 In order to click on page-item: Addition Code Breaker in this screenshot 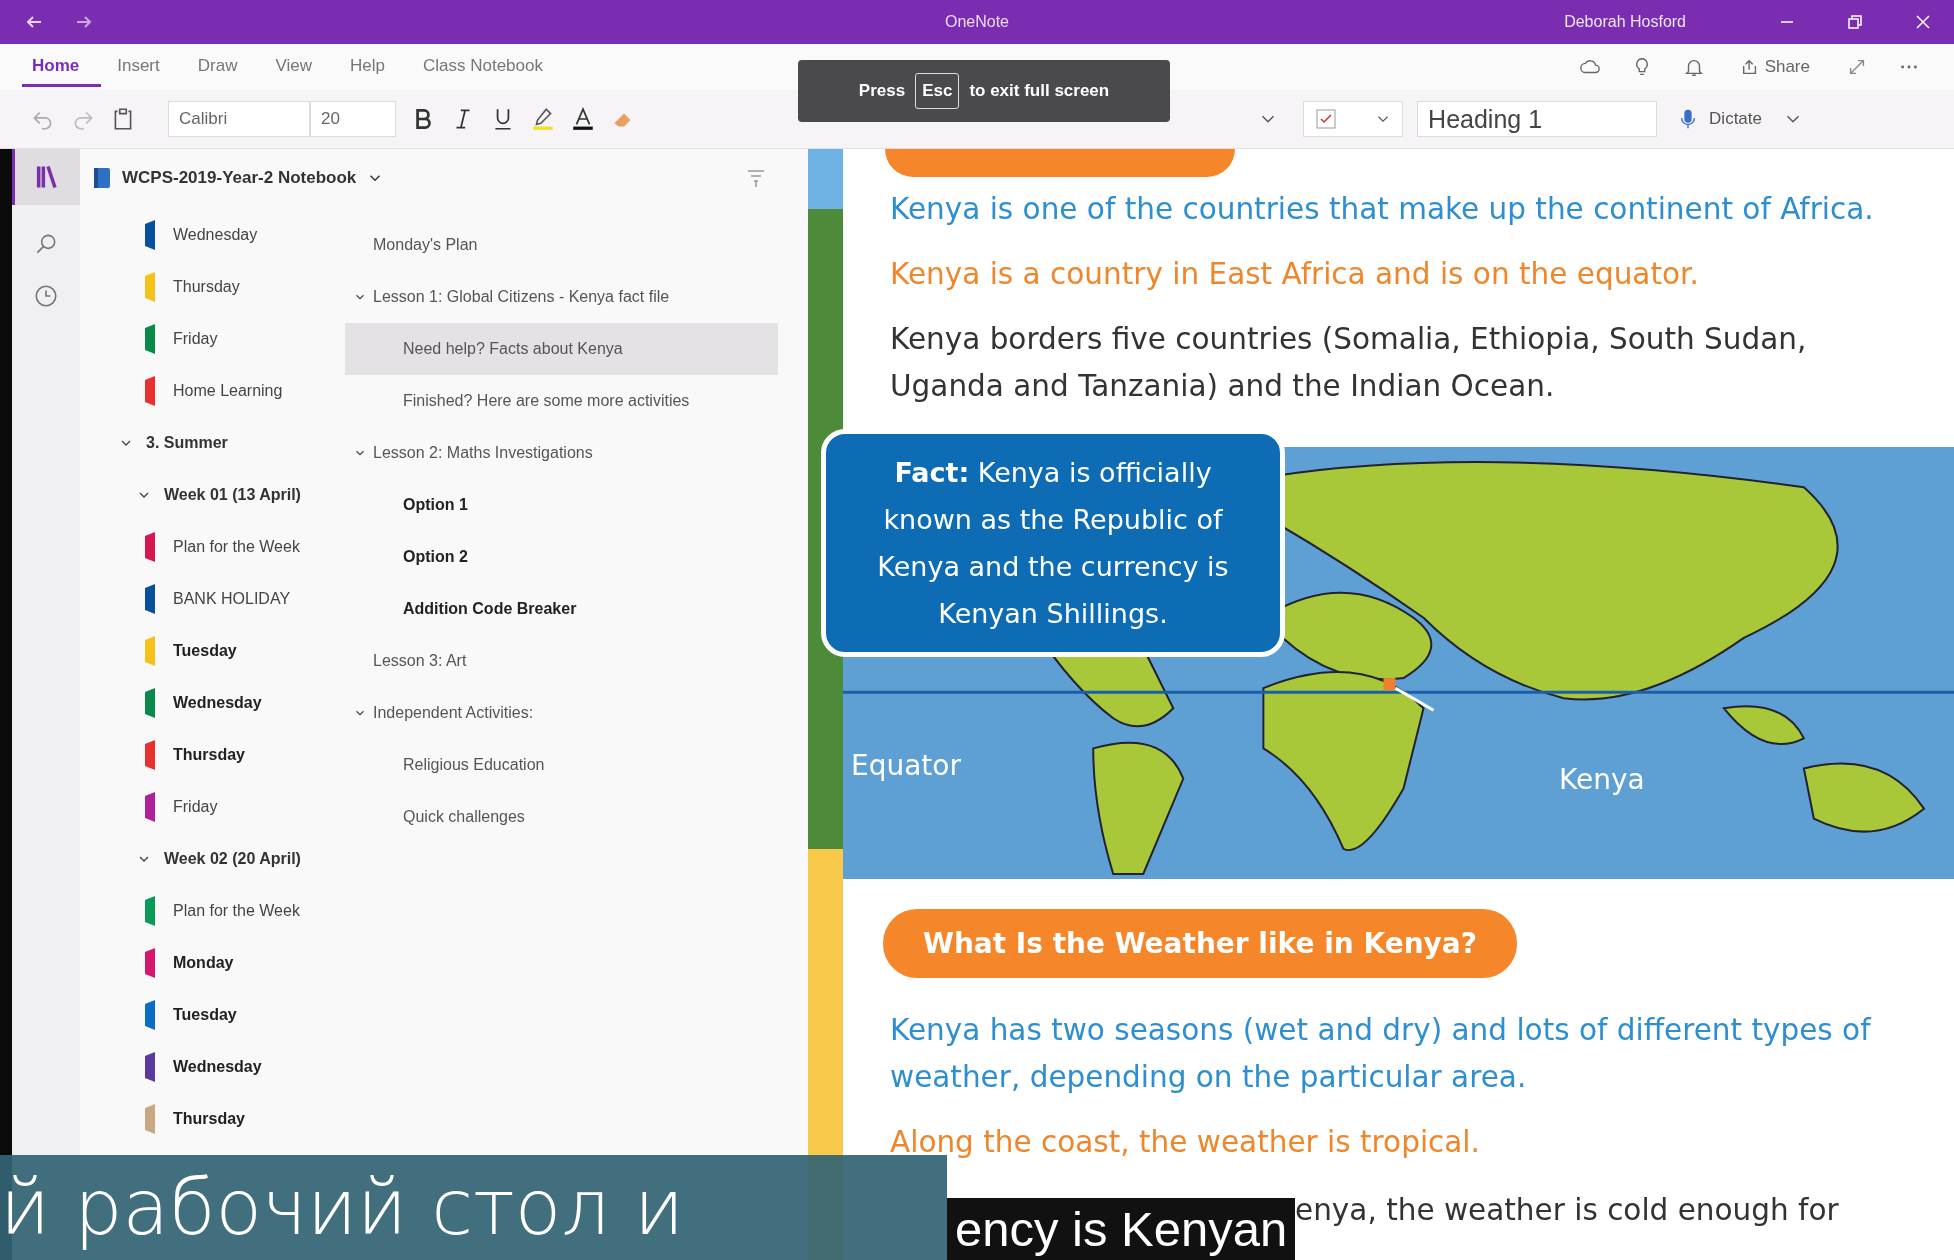, I will do `click(561, 609)`.